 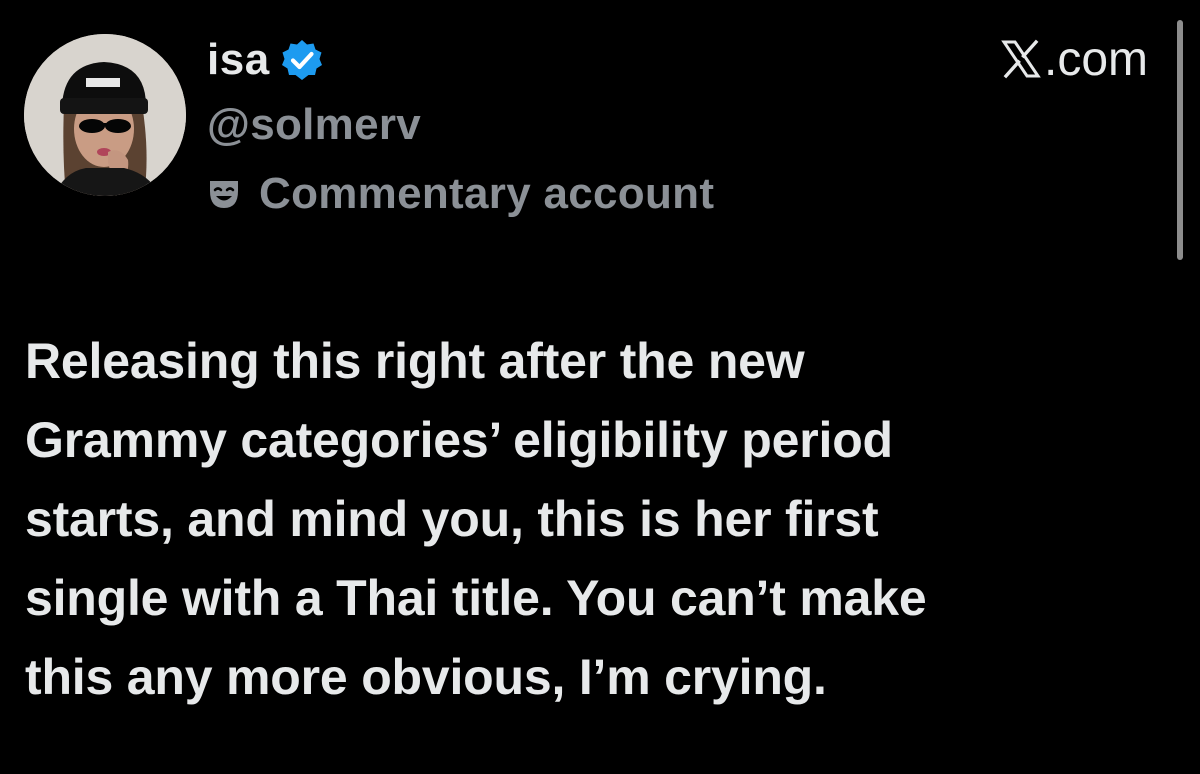 What do you see at coordinates (238, 60) in the screenshot?
I see `display-name: isa` at bounding box center [238, 60].